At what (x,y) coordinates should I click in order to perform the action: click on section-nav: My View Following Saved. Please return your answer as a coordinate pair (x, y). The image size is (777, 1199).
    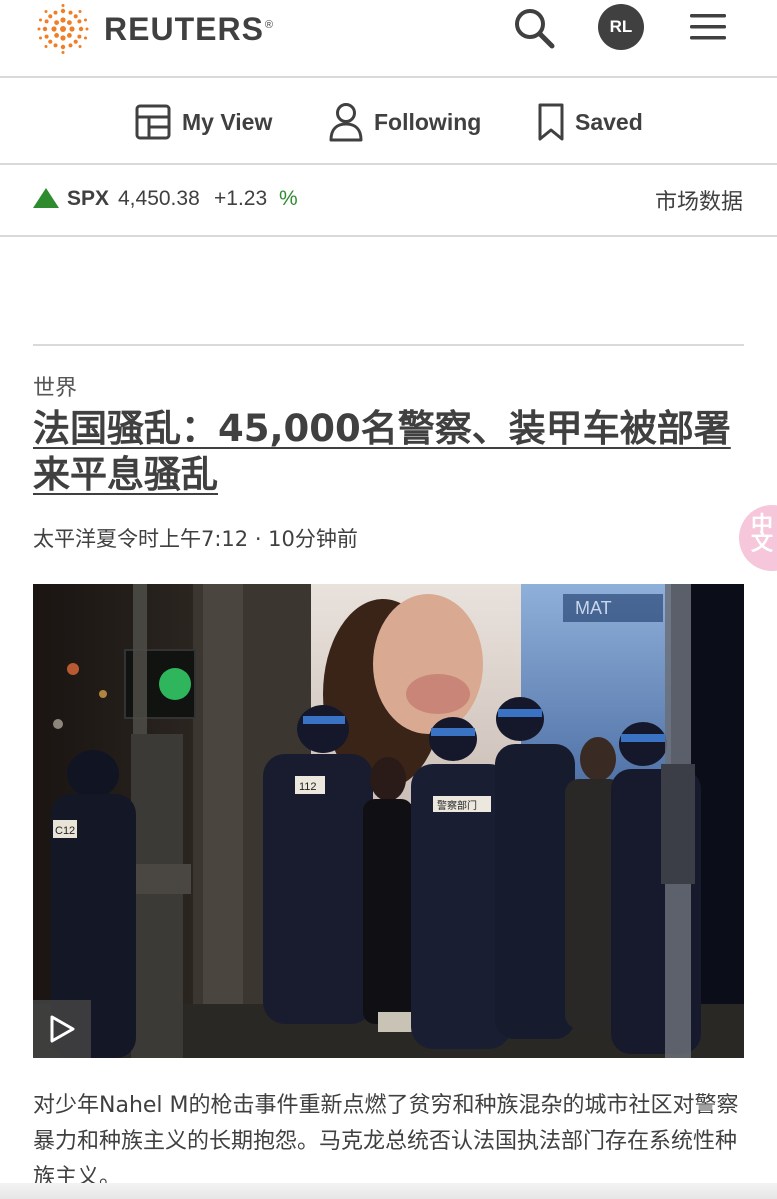
    Looking at the image, I should click on (388, 122).